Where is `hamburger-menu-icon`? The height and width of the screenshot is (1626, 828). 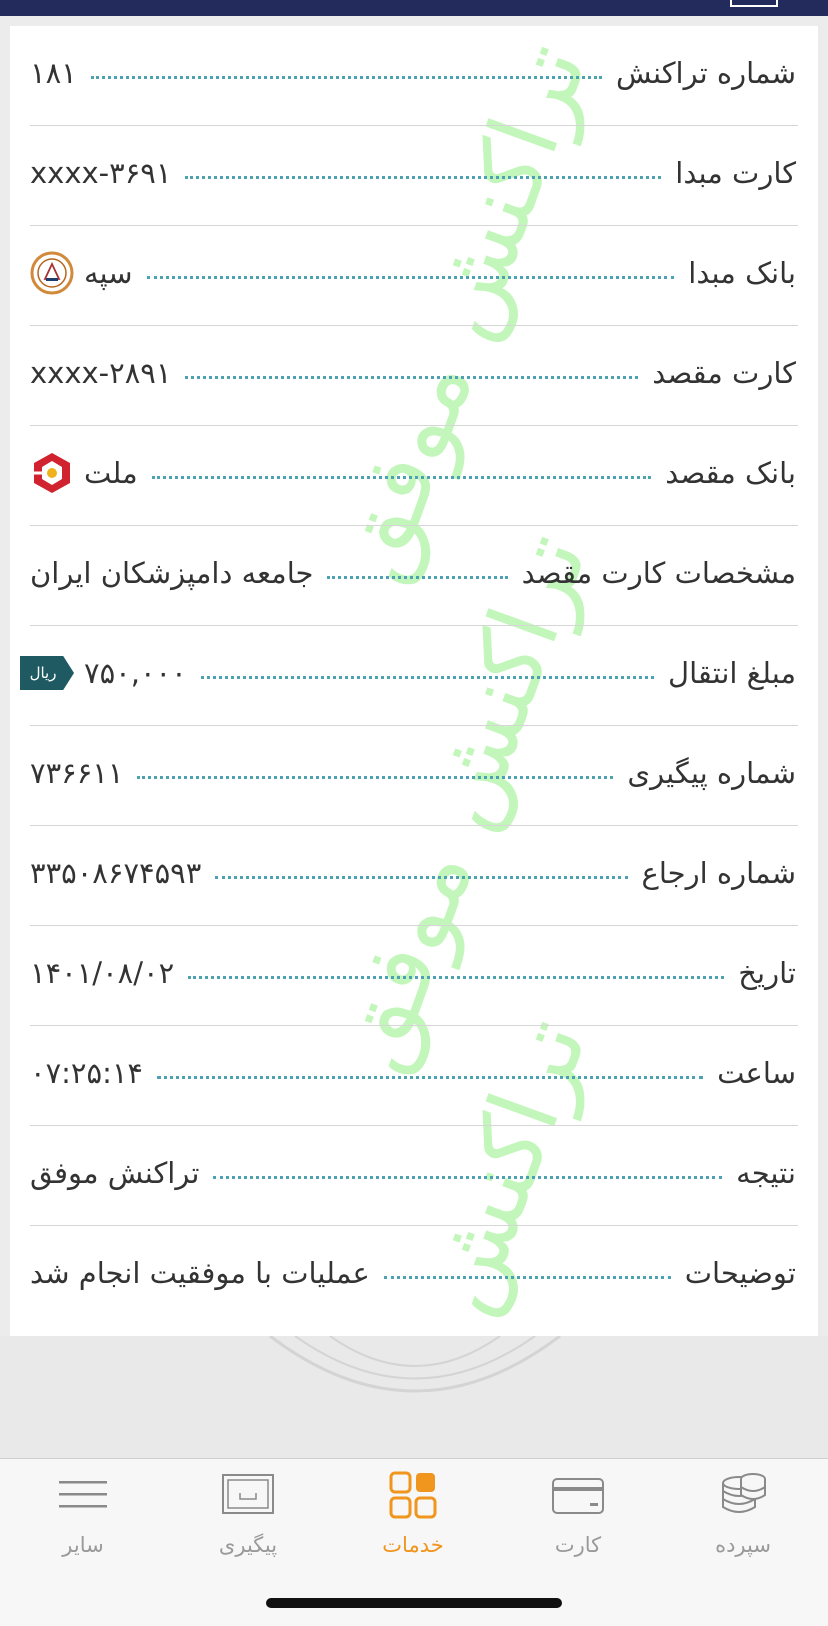 hamburger-menu-icon is located at coordinates (83, 1494).